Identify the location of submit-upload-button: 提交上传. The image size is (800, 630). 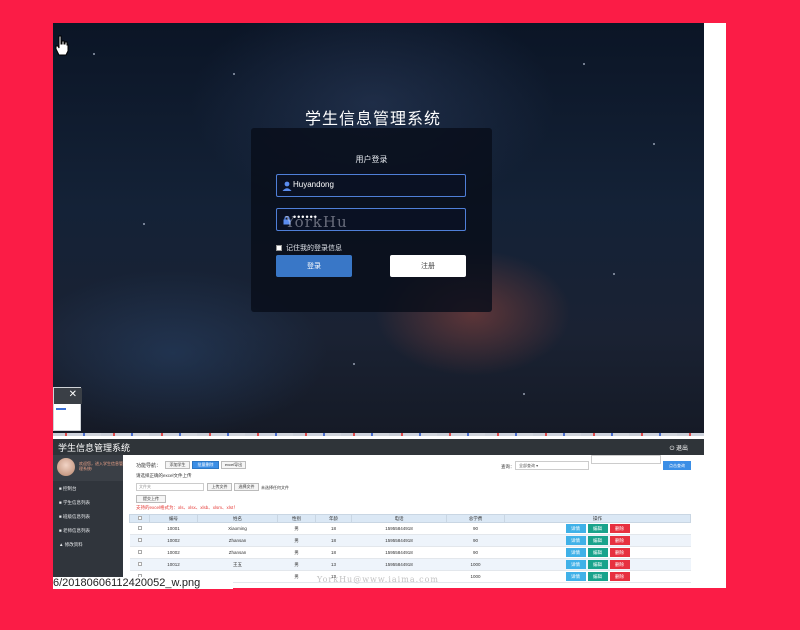
(151, 499).